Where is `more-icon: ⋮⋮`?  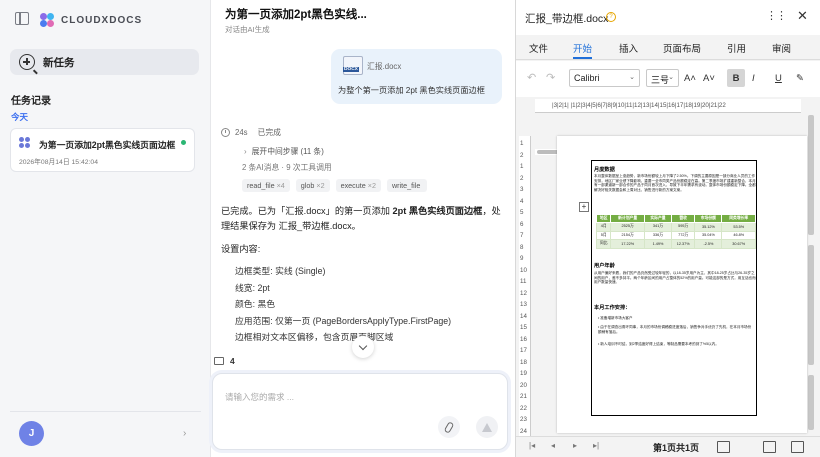 more-icon: ⋮⋮ is located at coordinates (776, 15).